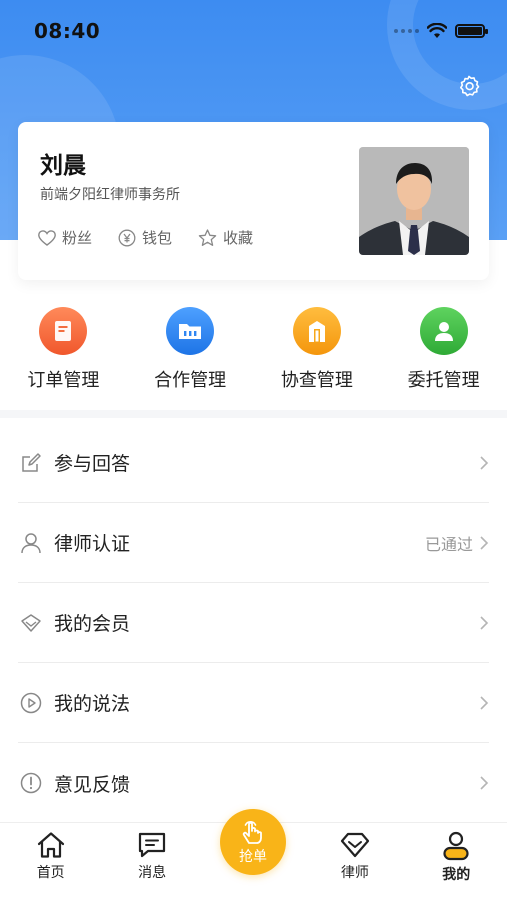 The width and height of the screenshot is (507, 900). What do you see at coordinates (50, 861) in the screenshot?
I see `tab-home: 首页` at bounding box center [50, 861].